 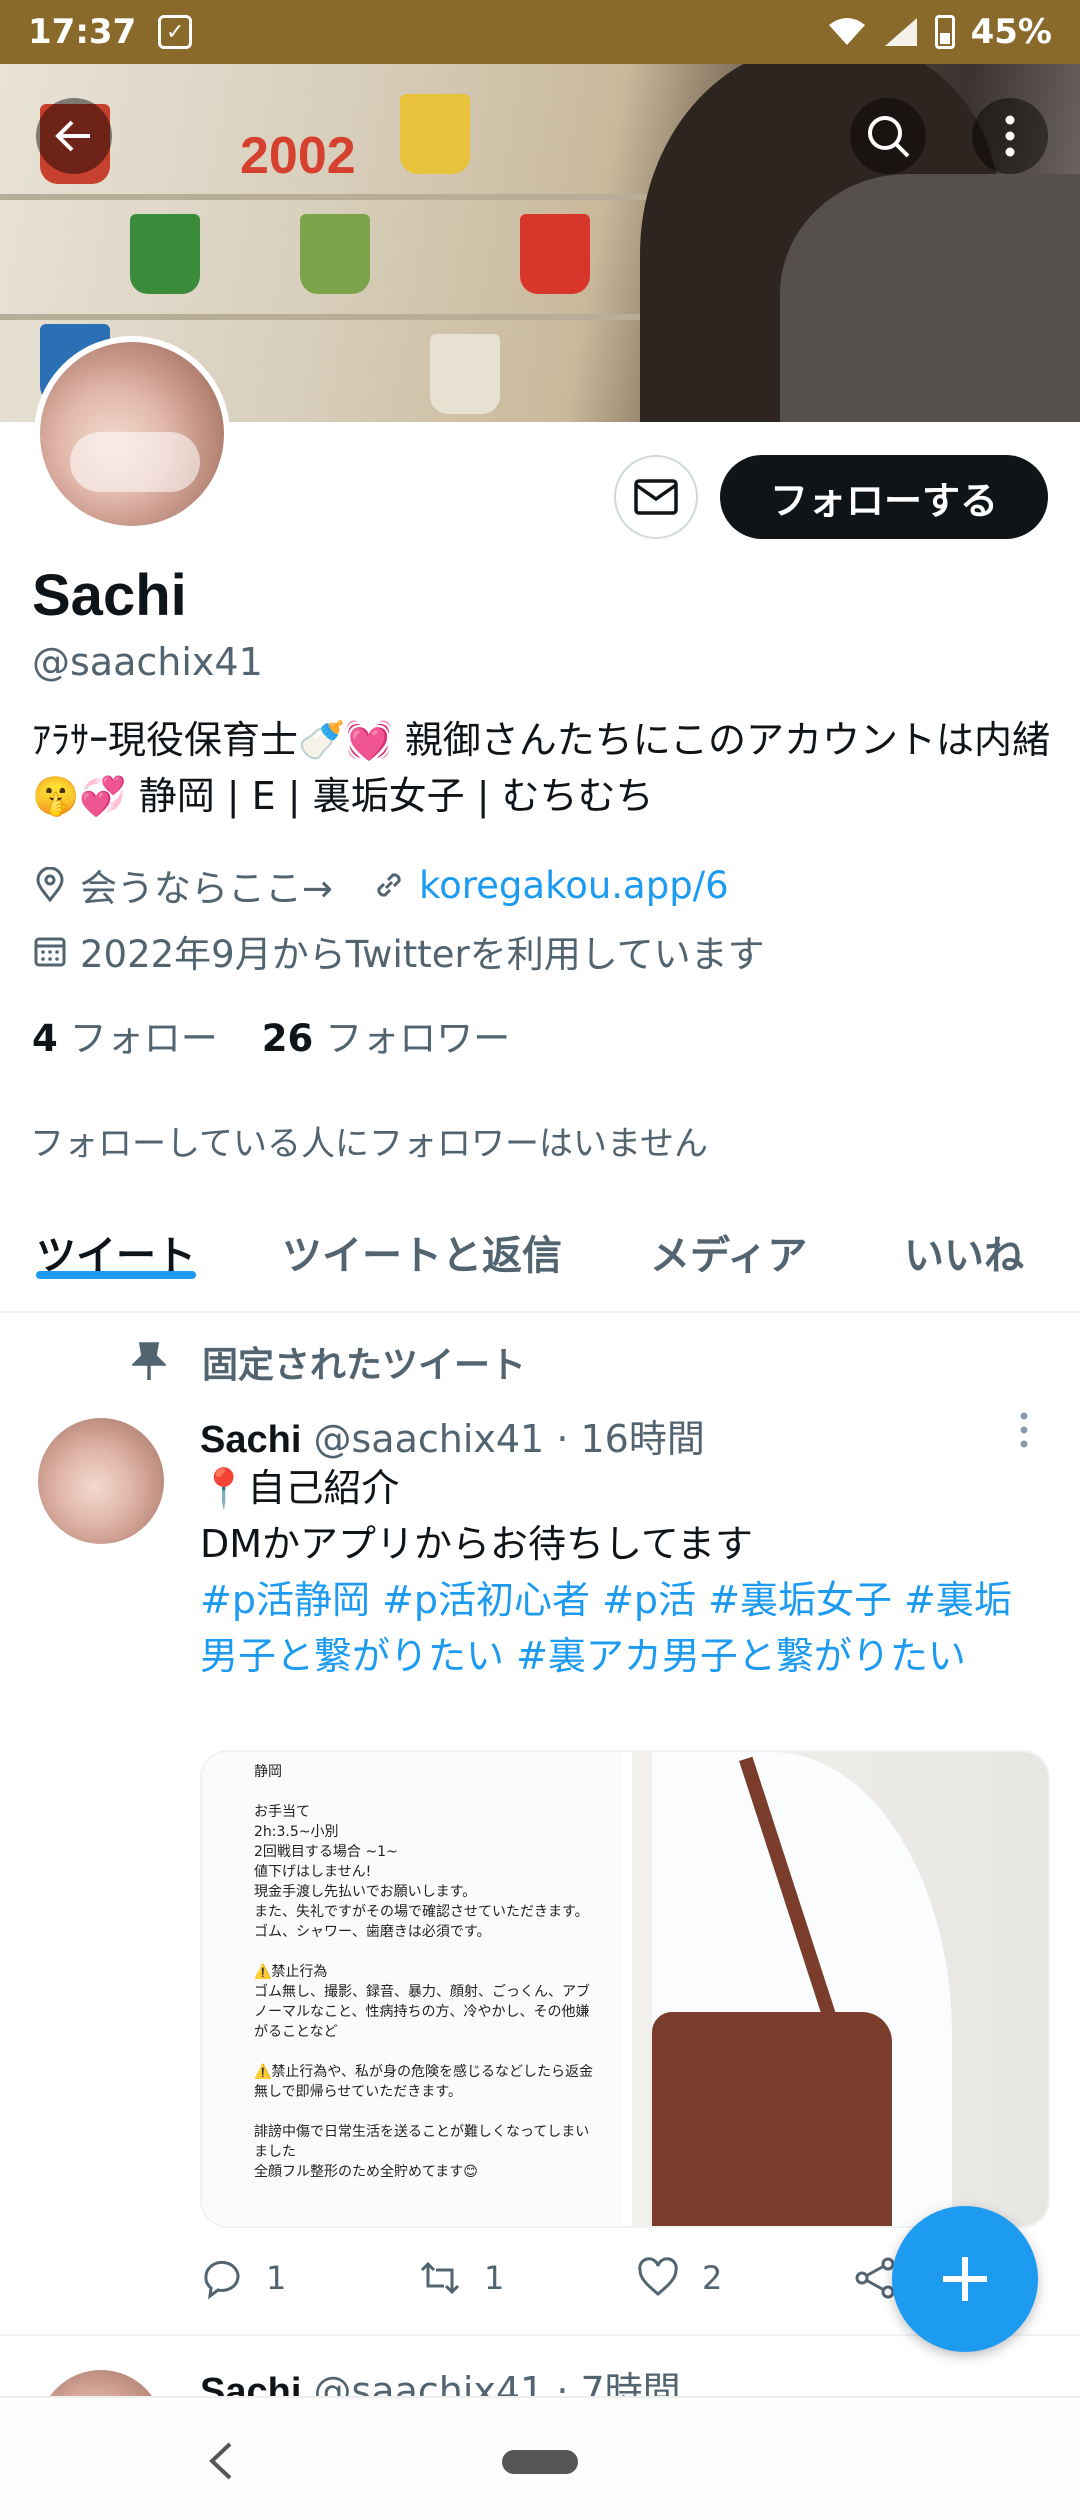 What do you see at coordinates (930, 298) in the screenshot?
I see `banner-person-coat` at bounding box center [930, 298].